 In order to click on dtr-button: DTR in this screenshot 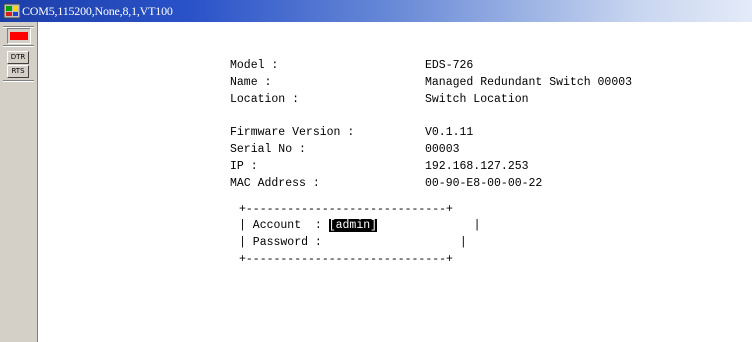, I will do `click(18, 57)`.